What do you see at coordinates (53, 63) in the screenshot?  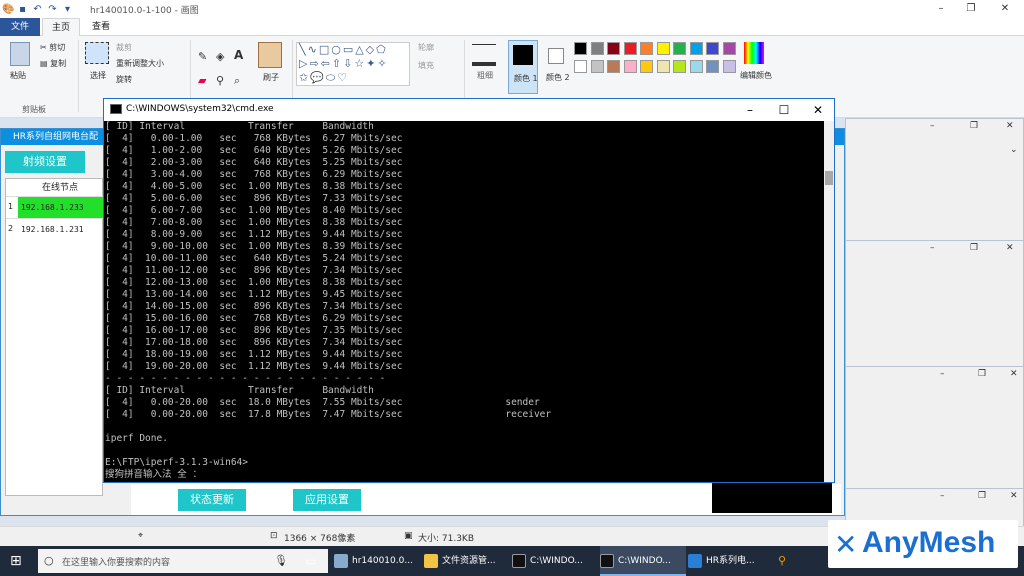 I see `copy-button: ▤ 复制` at bounding box center [53, 63].